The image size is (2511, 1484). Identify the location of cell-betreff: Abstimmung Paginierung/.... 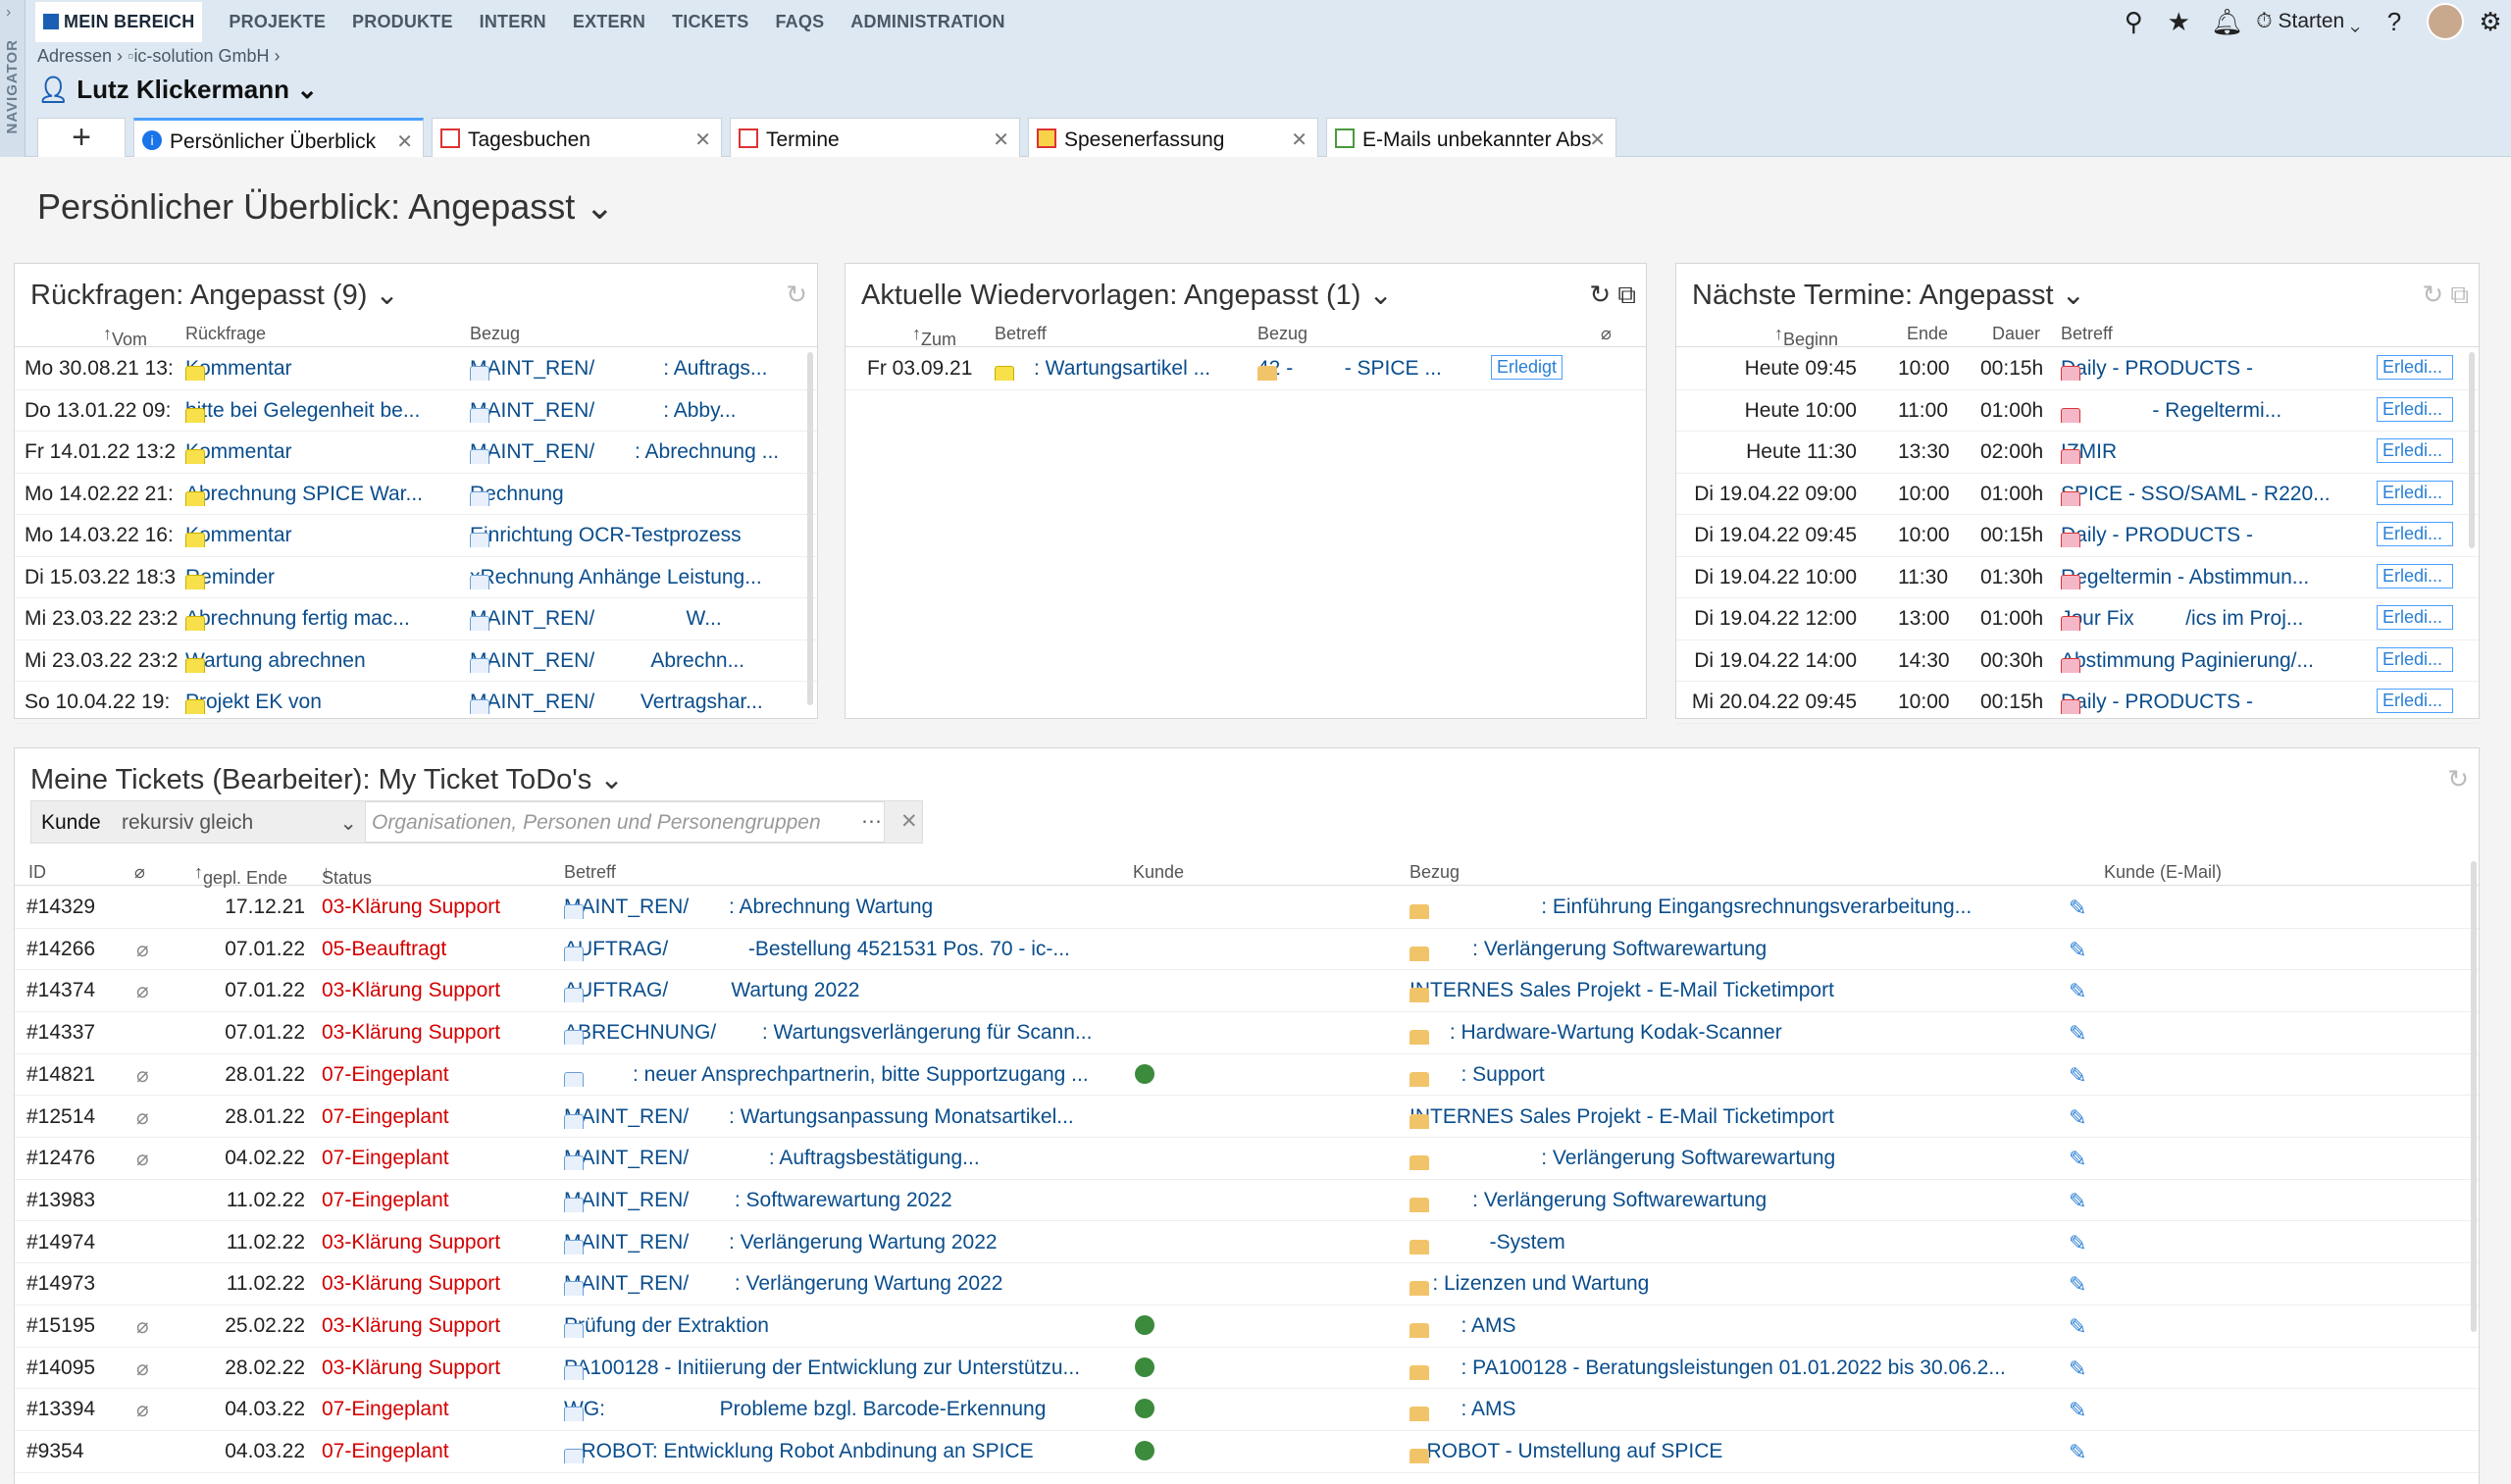
(2203, 661).